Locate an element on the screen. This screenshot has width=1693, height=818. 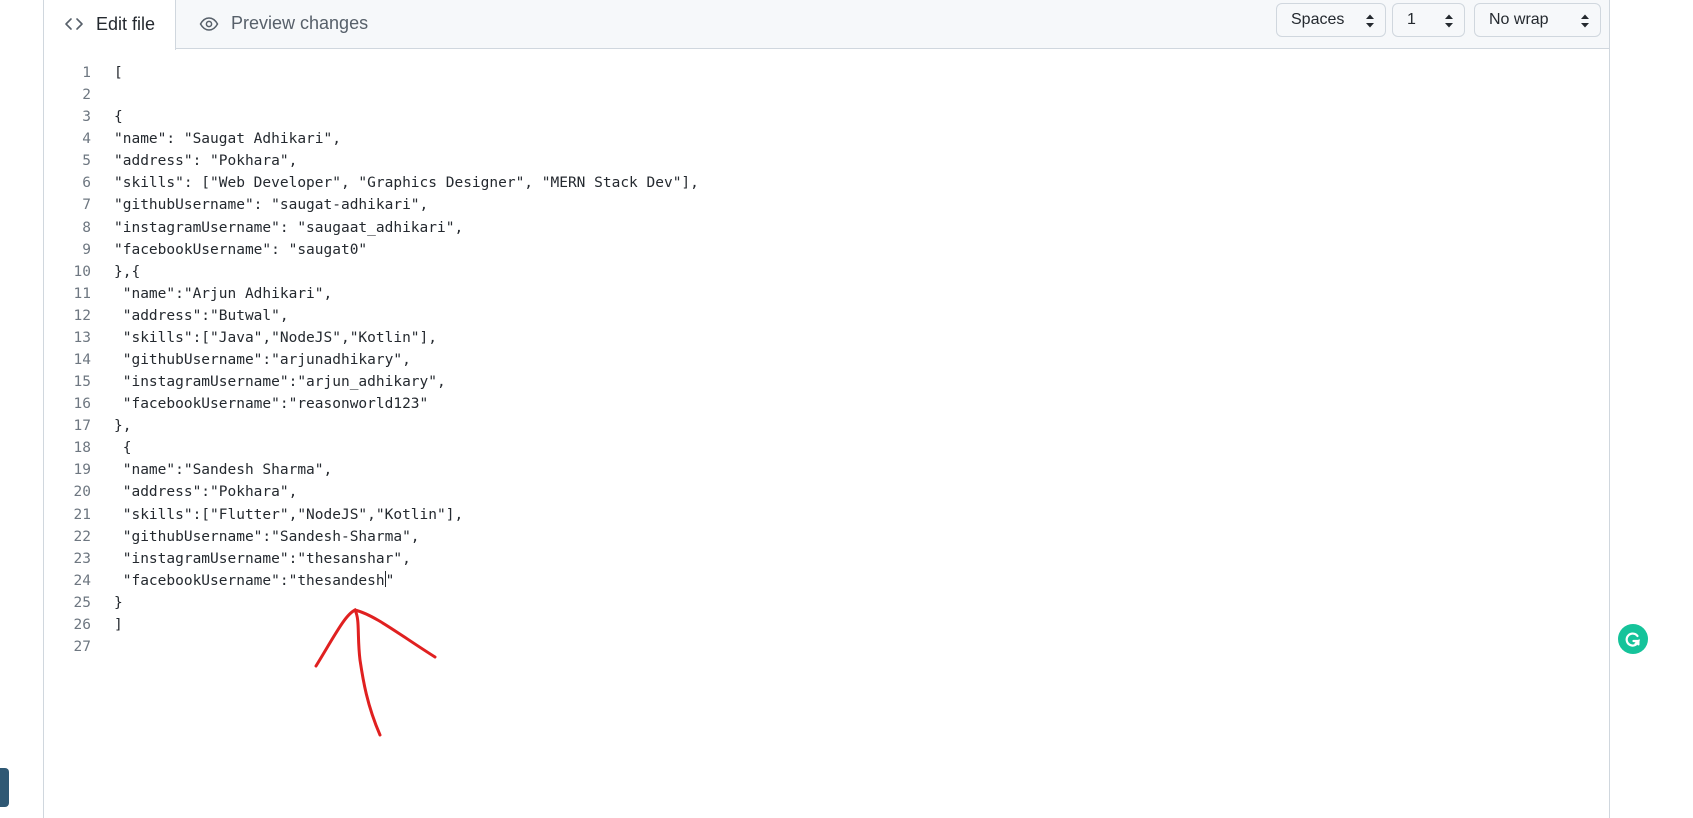
line-text: "githubUsername":"arjunadhikary", is located at coordinates (262, 360).